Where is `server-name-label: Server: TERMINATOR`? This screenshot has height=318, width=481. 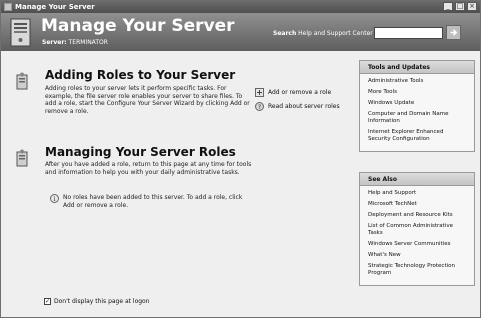 server-name-label: Server: TERMINATOR is located at coordinates (75, 42).